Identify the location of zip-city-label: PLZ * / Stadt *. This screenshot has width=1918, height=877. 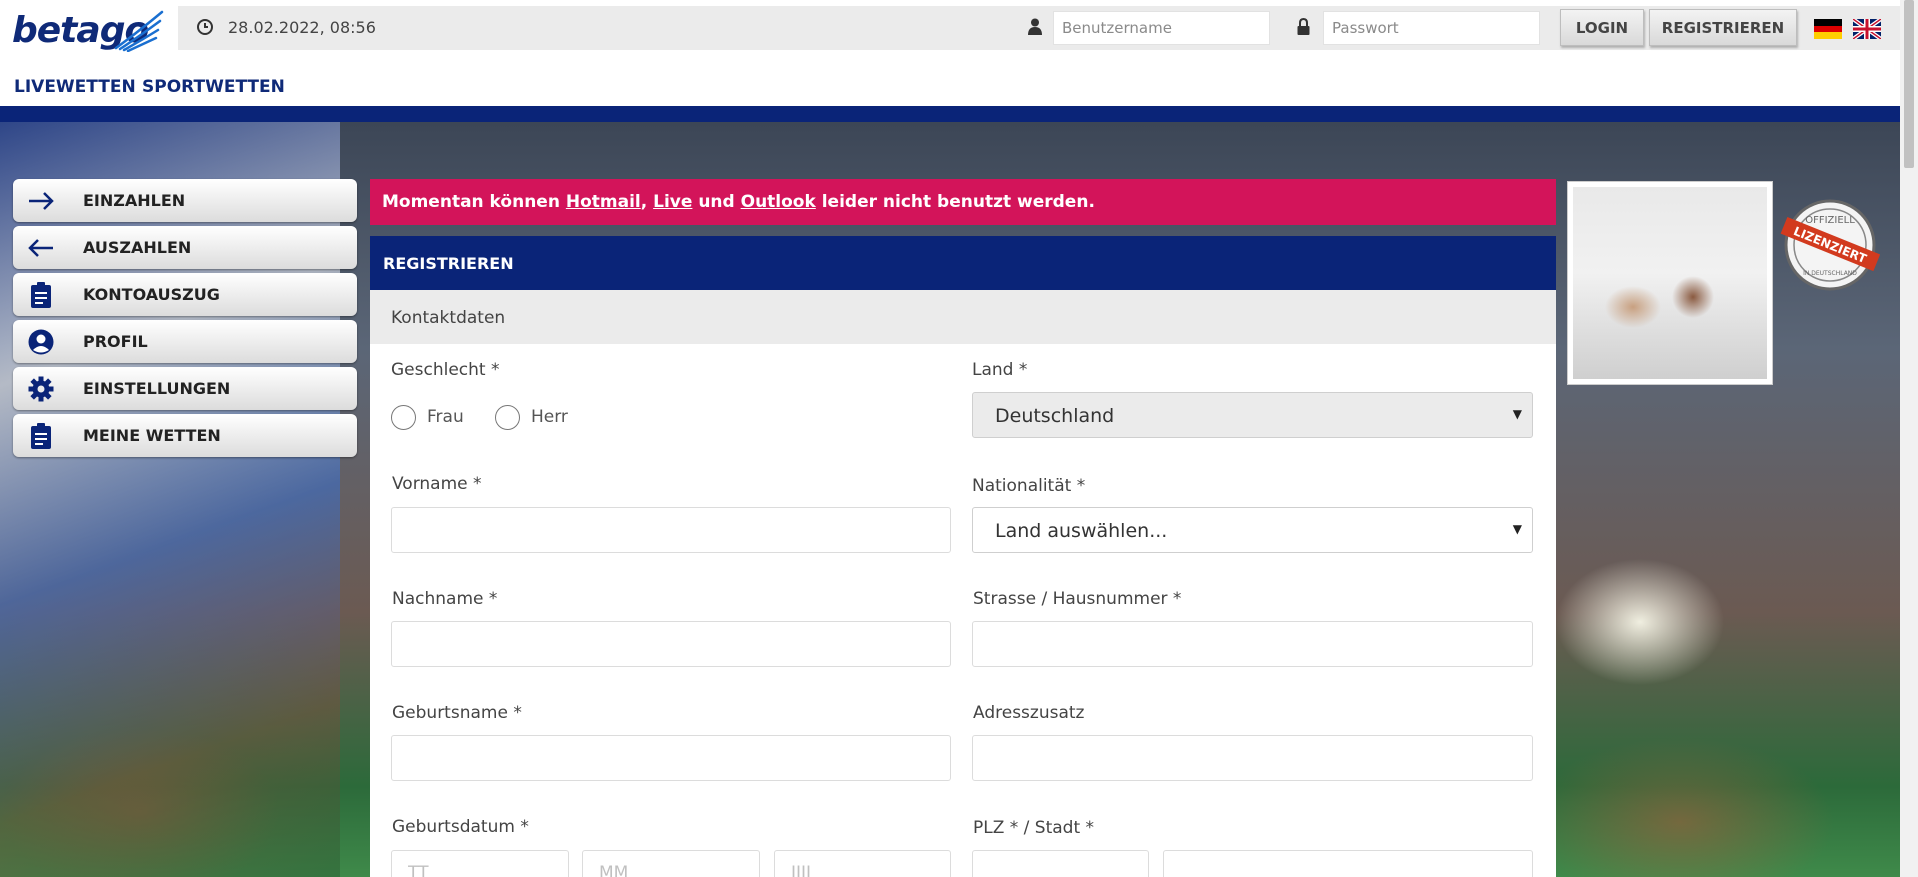
(1034, 828).